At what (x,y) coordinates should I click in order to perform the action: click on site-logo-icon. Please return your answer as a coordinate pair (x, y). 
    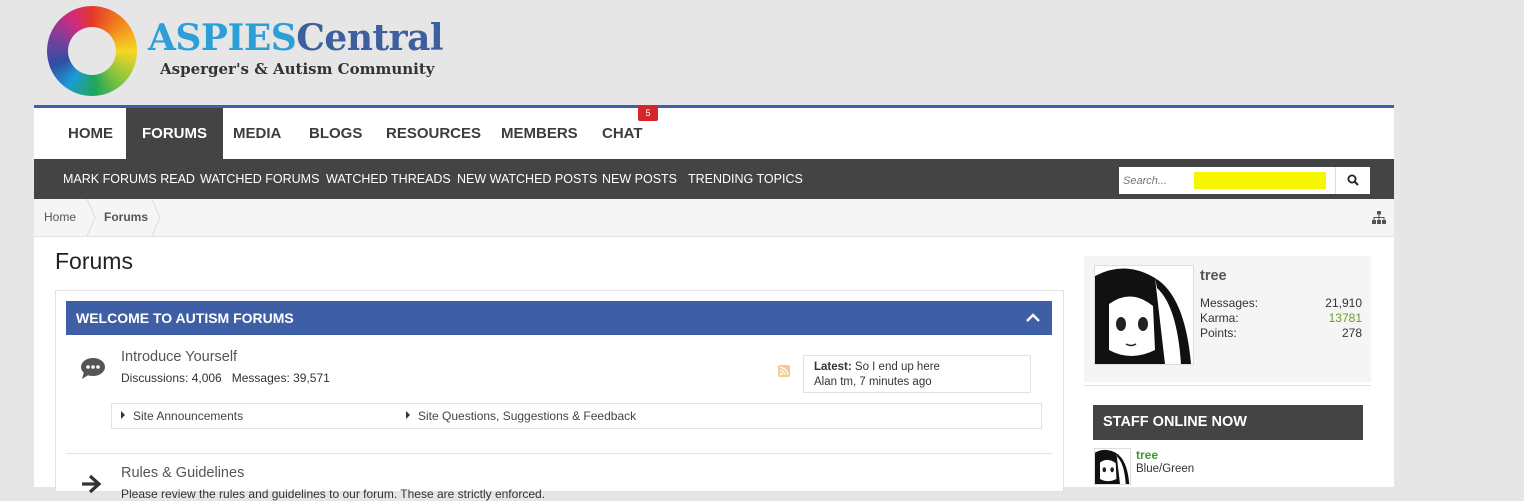
    Looking at the image, I should click on (92, 51).